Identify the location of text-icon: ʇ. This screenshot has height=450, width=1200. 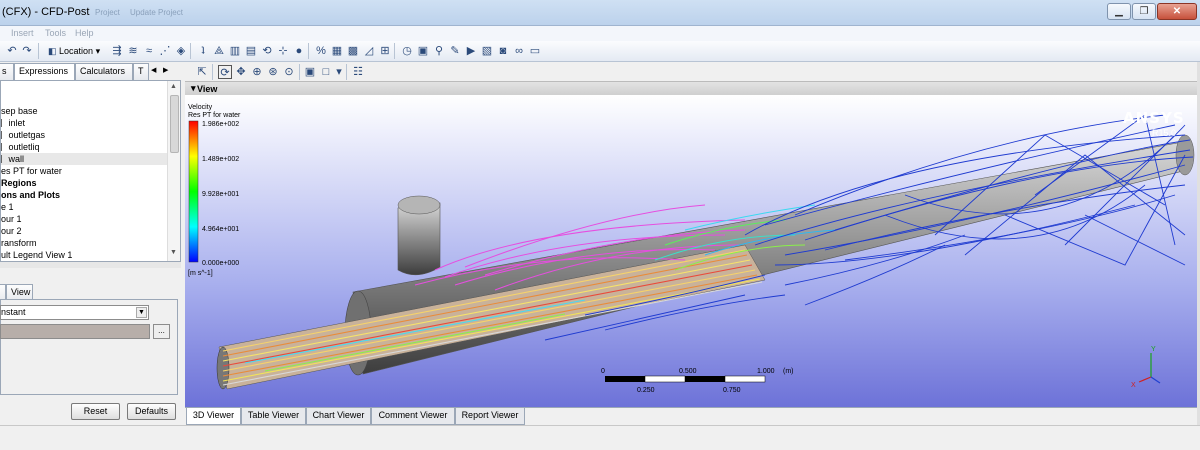
(203, 51).